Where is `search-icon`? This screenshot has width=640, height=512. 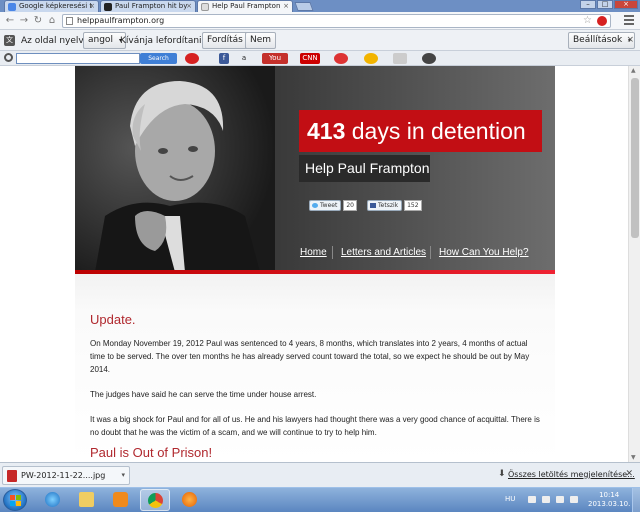 search-icon is located at coordinates (8, 57).